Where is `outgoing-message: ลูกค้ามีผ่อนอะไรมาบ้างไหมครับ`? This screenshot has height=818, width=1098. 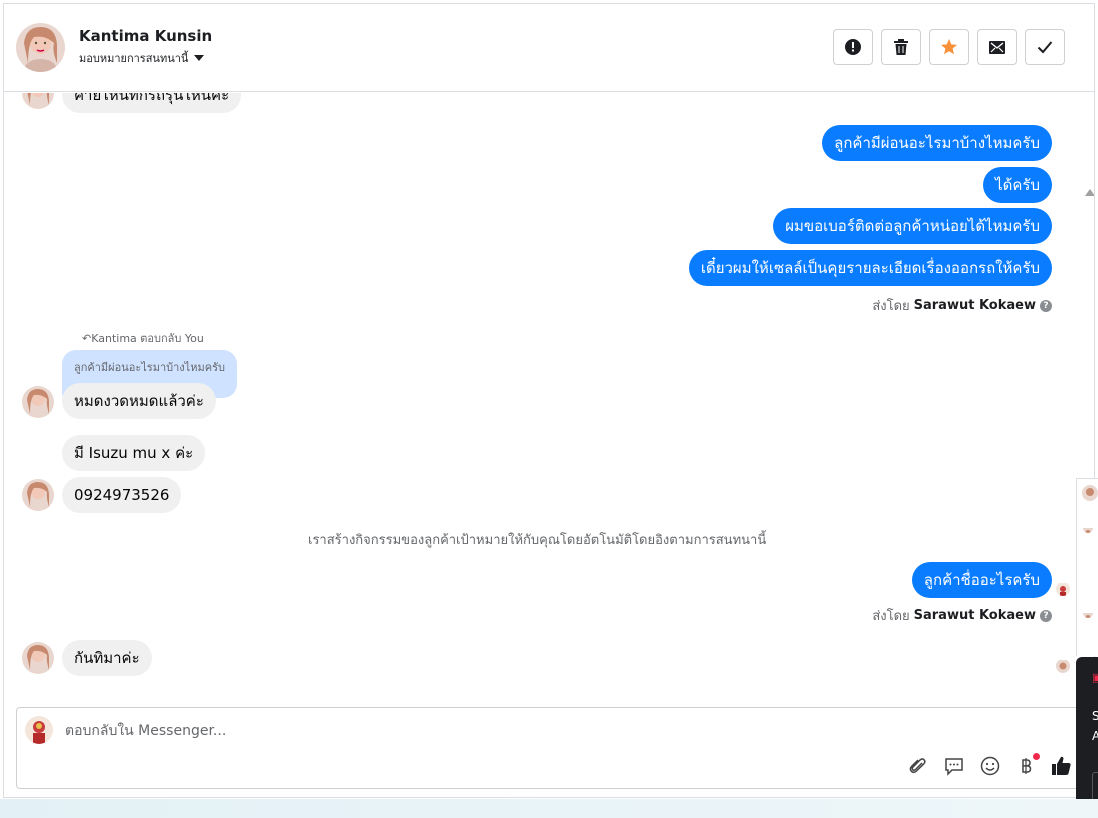
outgoing-message: ลูกค้ามีผ่อนอะไรมาบ้างไหมครับ is located at coordinates (937, 143).